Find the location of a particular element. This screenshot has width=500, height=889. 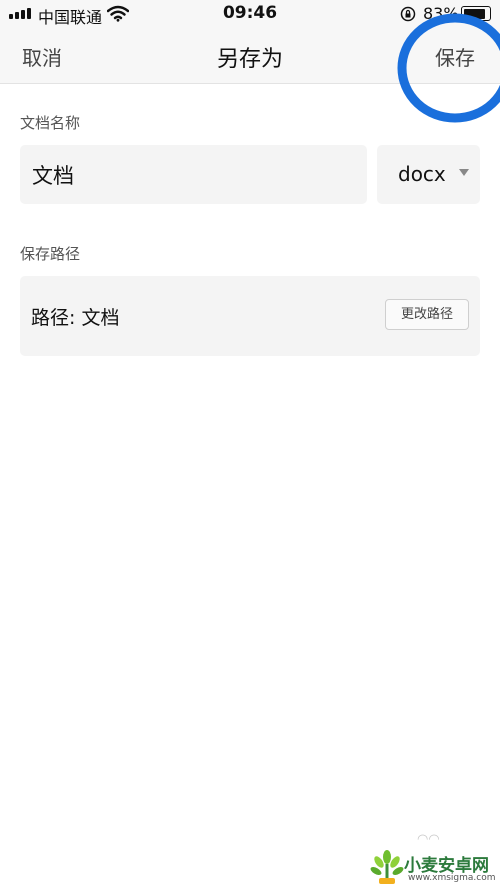

save-path-value: 路径: 文档 is located at coordinates (75, 318).